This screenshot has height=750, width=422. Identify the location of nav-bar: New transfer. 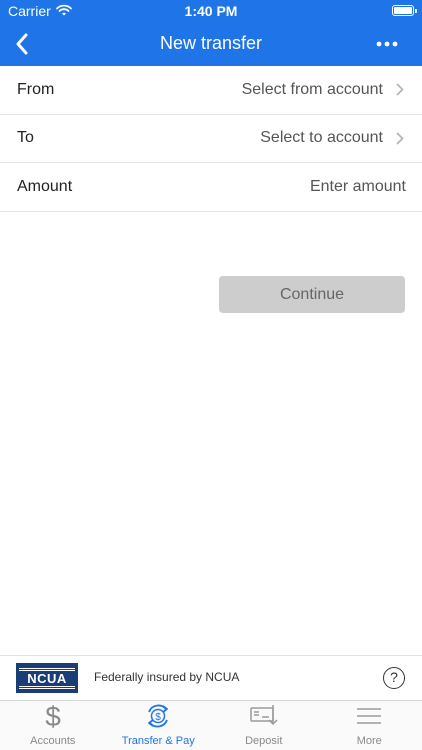
(211, 44).